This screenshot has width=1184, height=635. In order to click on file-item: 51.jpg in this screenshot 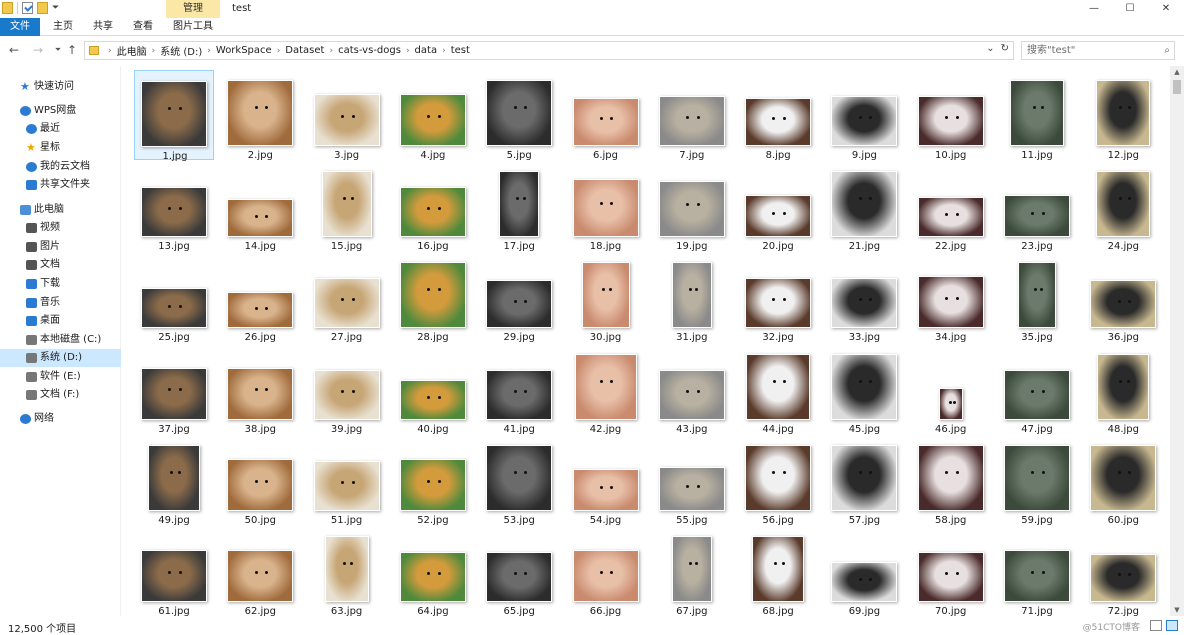, I will do `click(347, 480)`.